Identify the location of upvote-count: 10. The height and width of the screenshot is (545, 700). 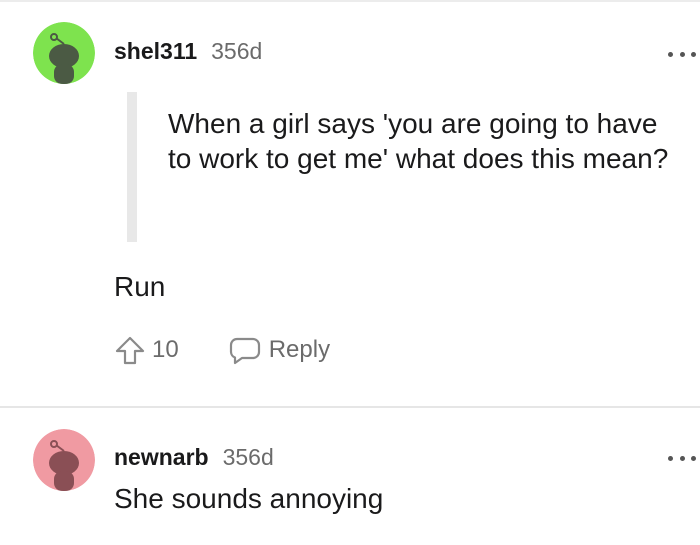
(165, 349).